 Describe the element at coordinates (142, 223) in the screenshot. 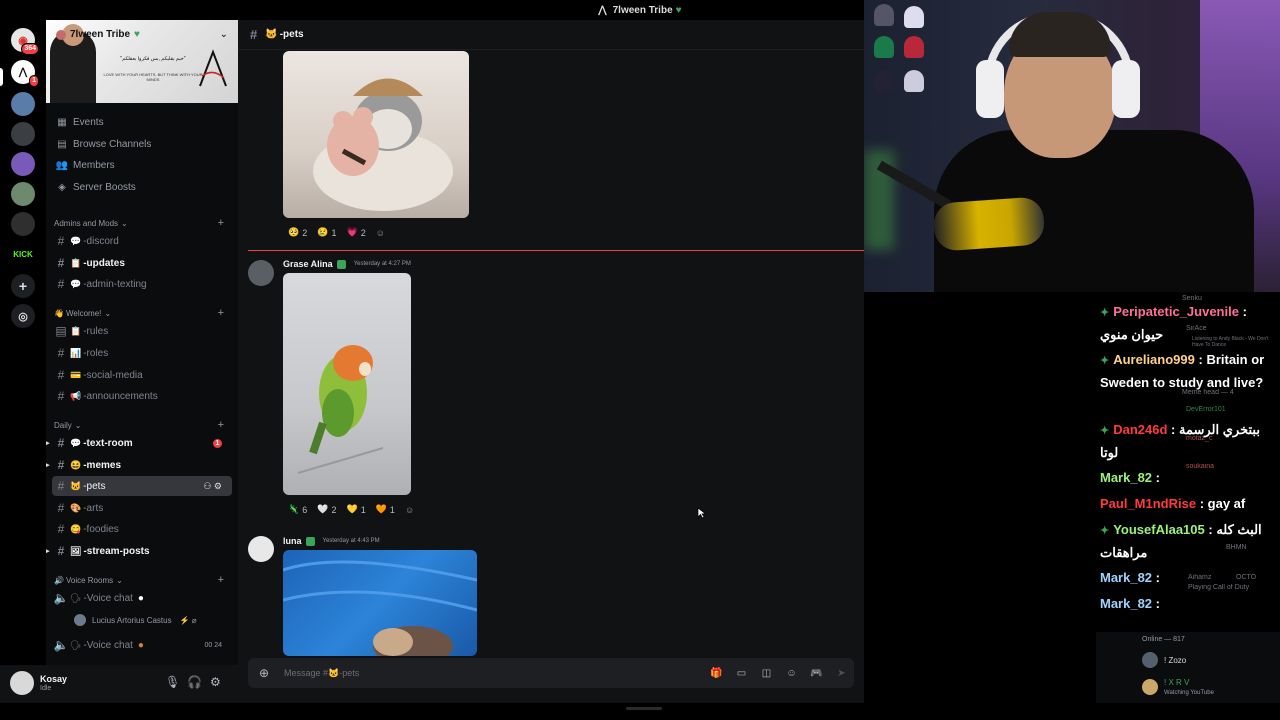

I see `category-admins: Admins and Mods ⌄ +` at that location.